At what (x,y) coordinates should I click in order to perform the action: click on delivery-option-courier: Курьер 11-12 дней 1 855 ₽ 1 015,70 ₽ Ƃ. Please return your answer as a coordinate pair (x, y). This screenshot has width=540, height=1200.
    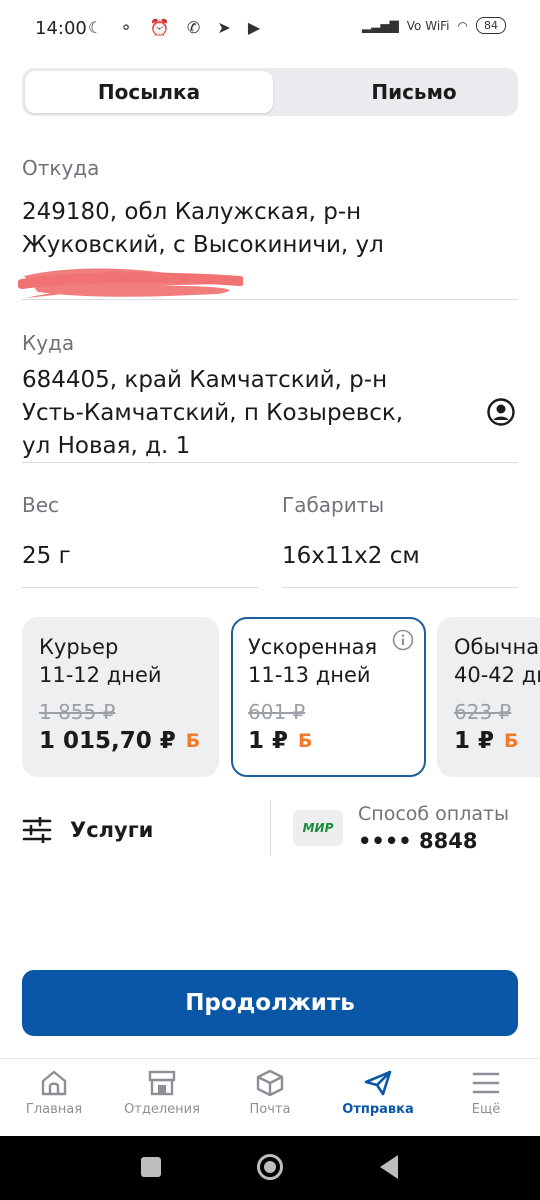
    Looking at the image, I should click on (120, 697).